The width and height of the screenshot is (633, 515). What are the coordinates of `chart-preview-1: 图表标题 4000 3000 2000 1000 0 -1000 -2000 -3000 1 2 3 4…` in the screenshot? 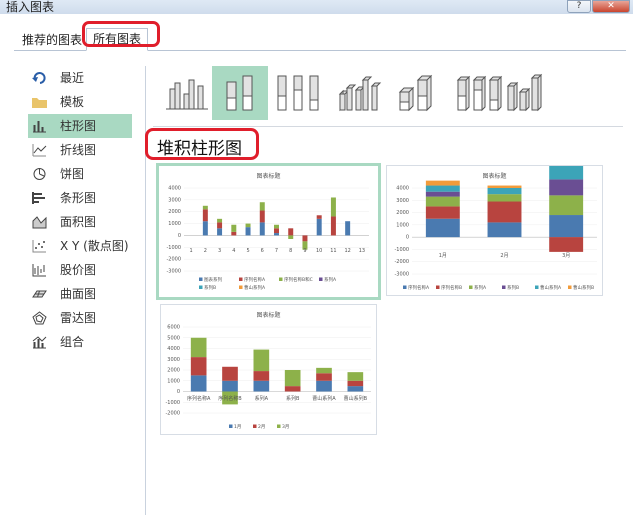 It's located at (268, 231).